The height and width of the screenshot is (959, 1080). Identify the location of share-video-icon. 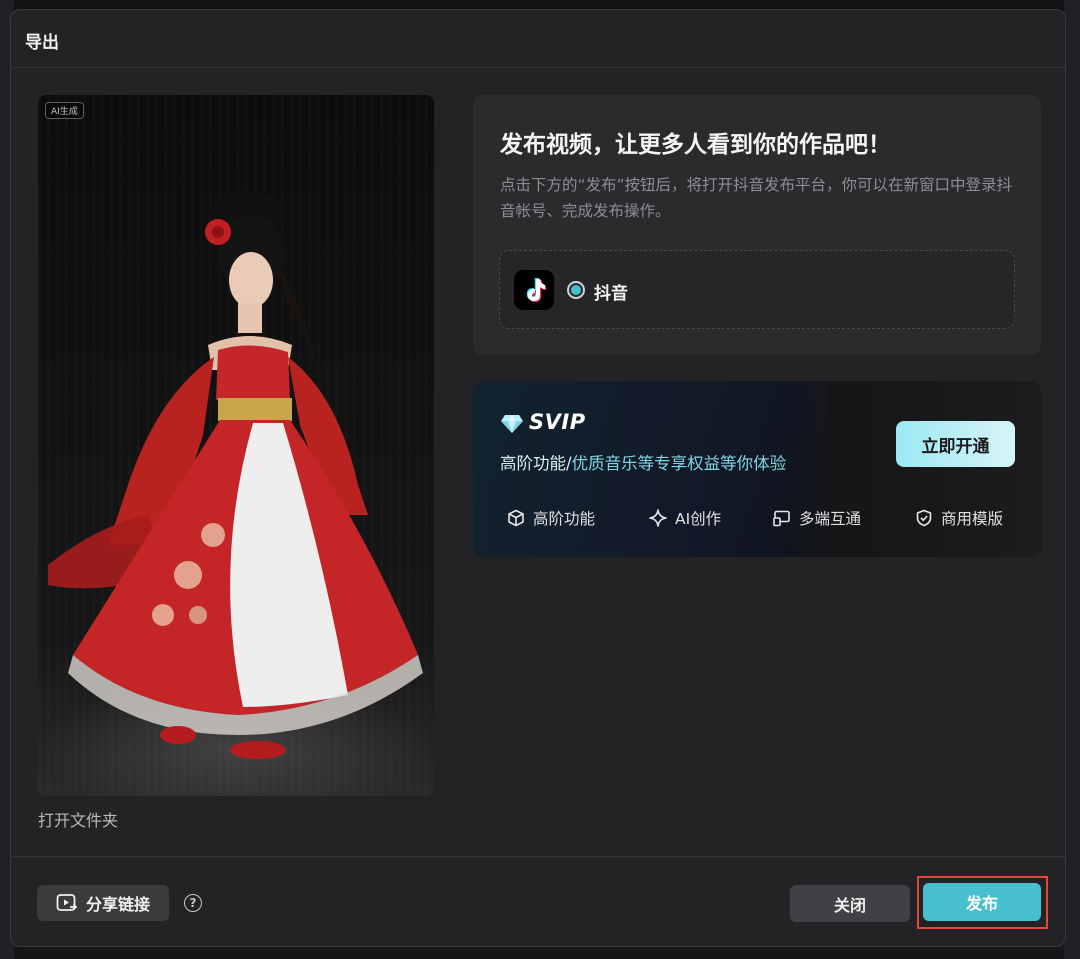
(67, 902).